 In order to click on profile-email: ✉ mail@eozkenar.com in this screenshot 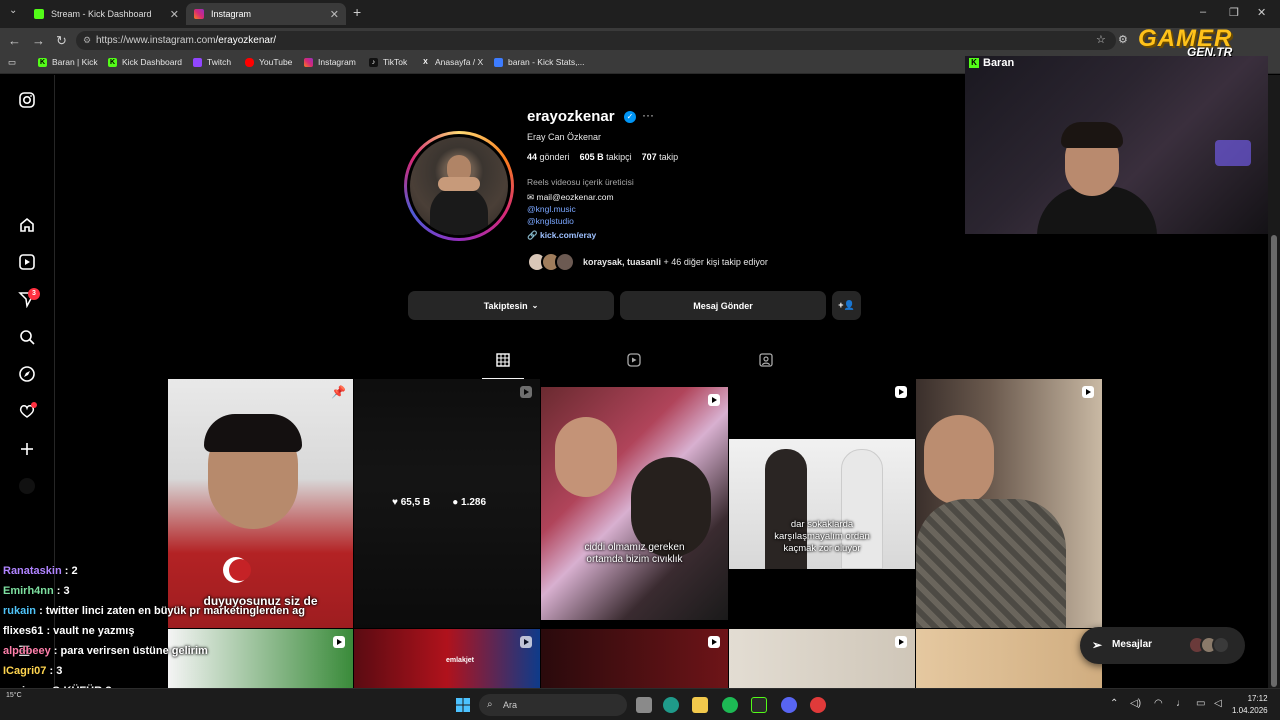, I will do `click(570, 197)`.